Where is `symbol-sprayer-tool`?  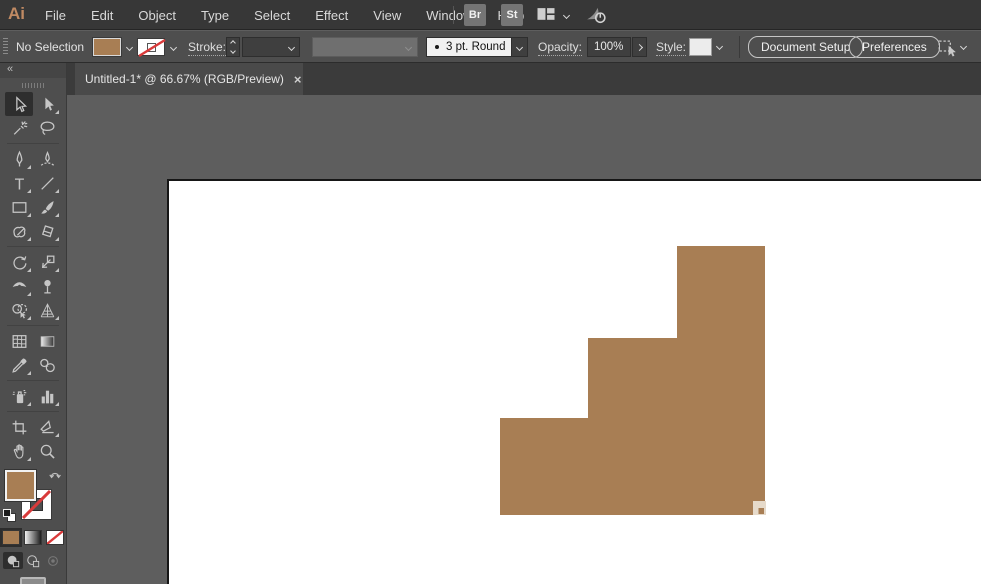 symbol-sprayer-tool is located at coordinates (19, 396).